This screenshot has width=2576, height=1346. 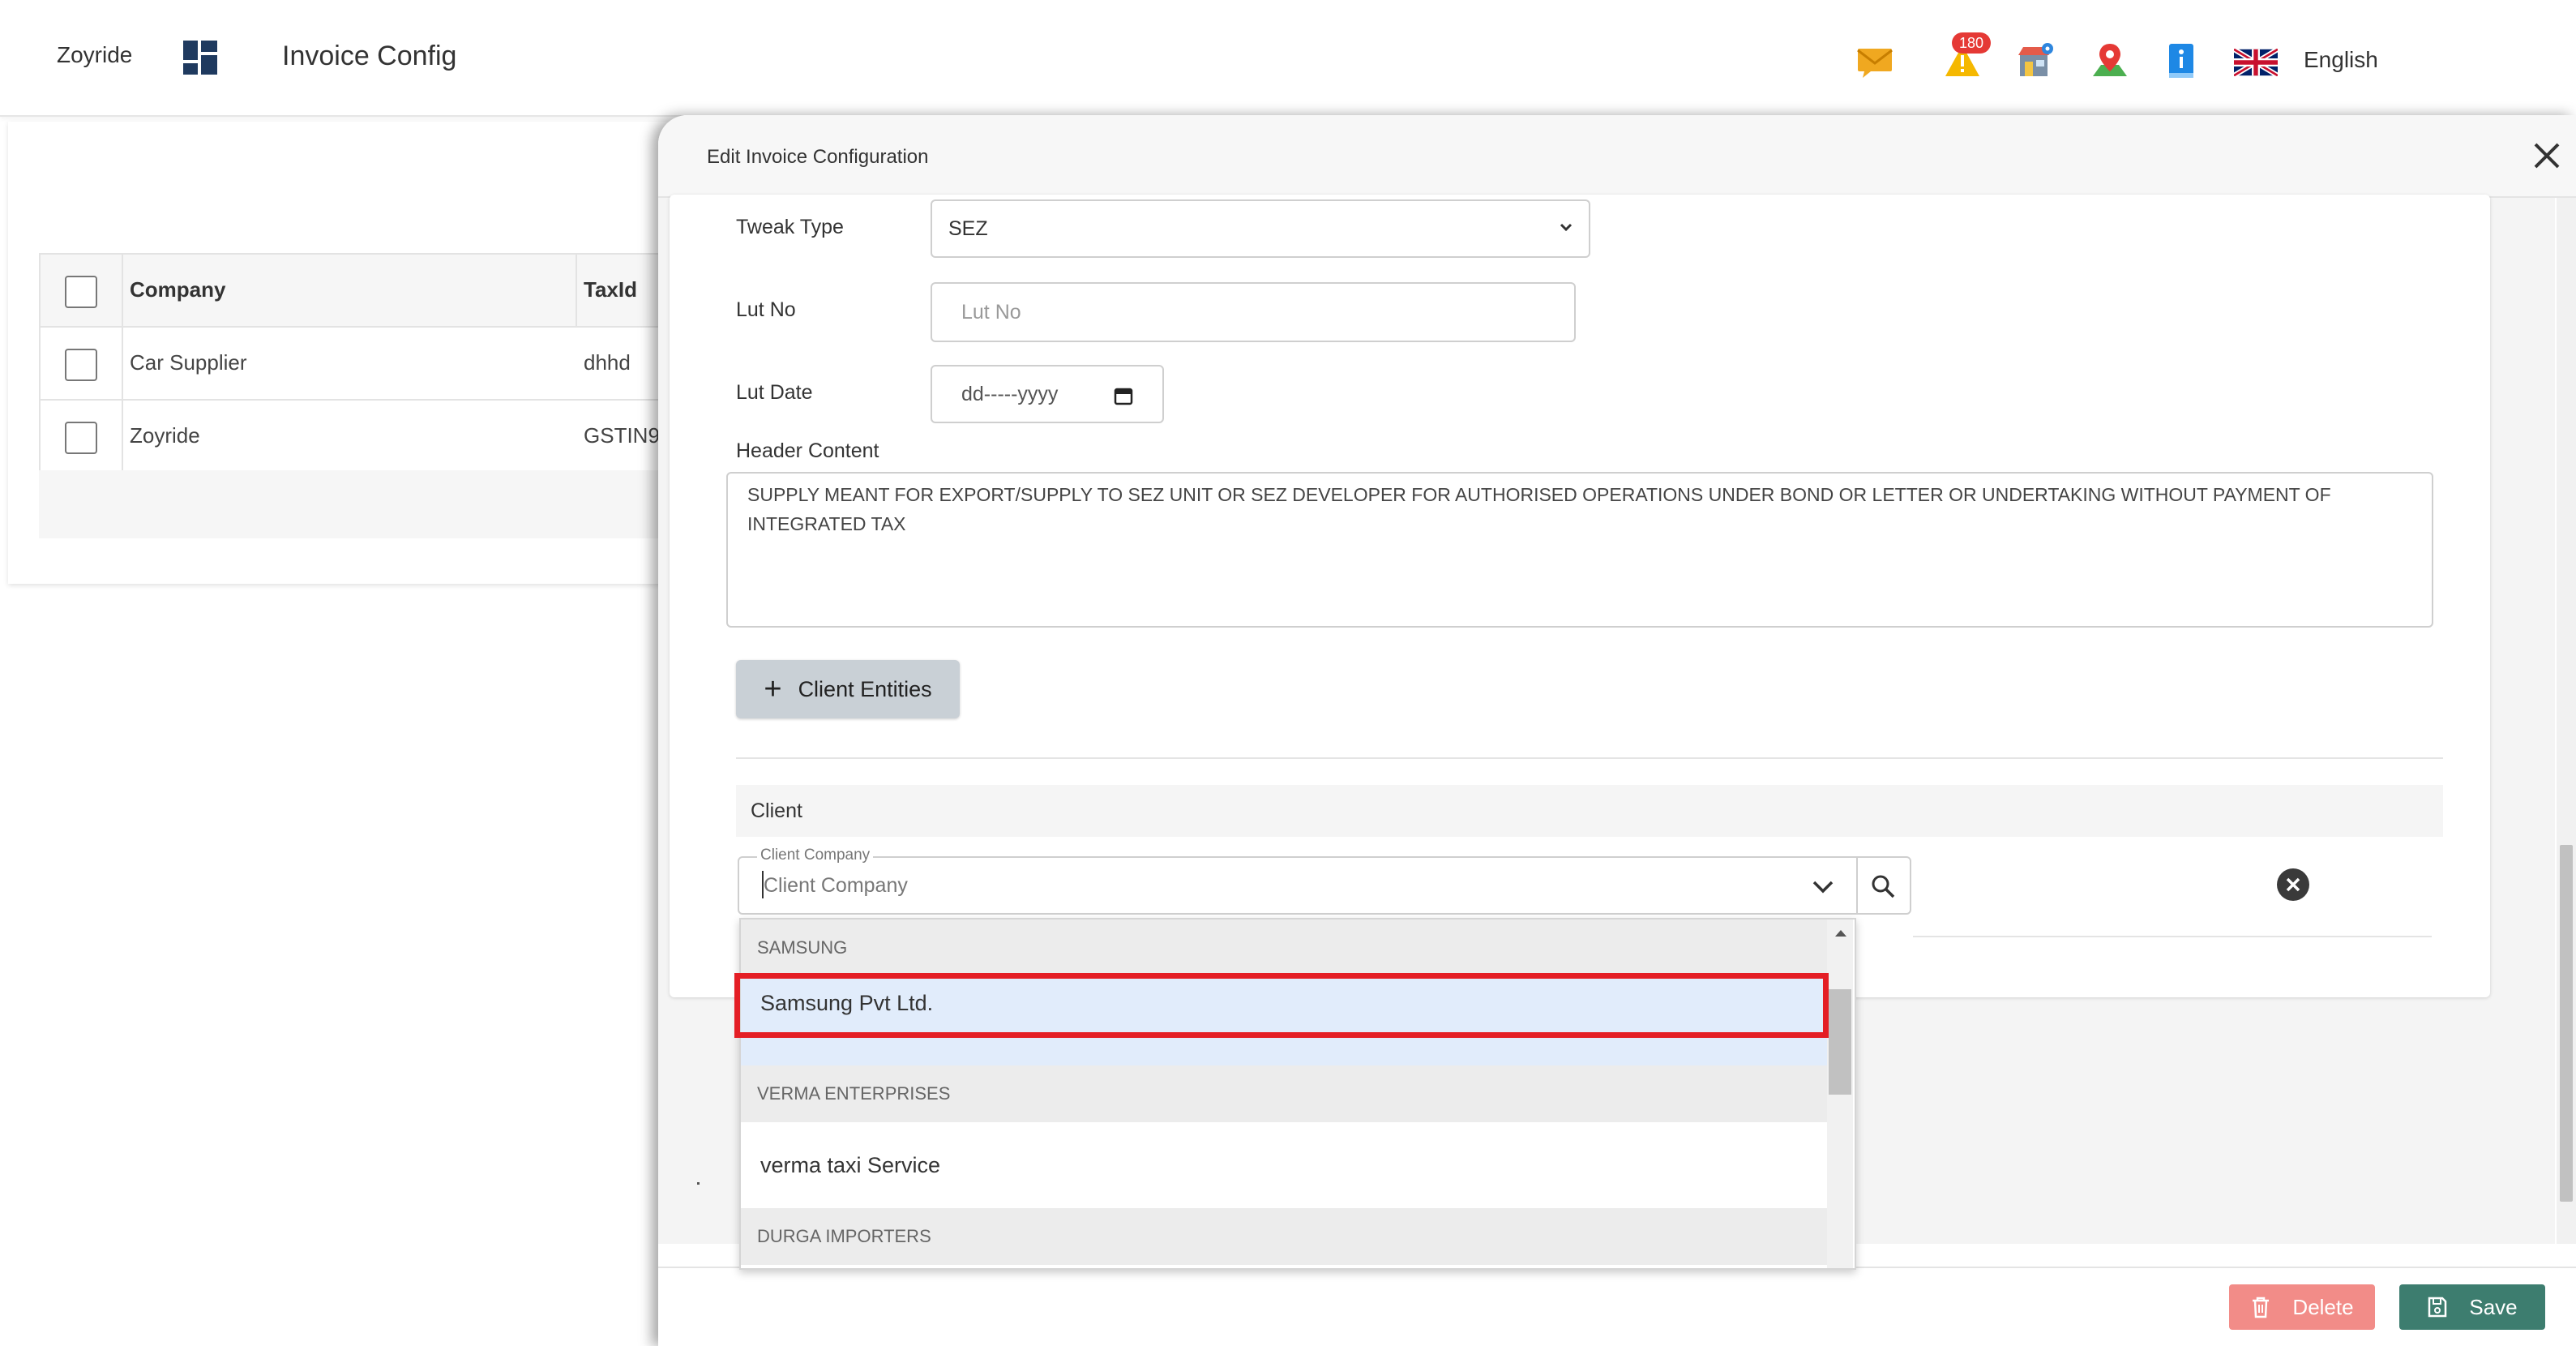 What do you see at coordinates (1123, 395) in the screenshot?
I see `calendar-icon` at bounding box center [1123, 395].